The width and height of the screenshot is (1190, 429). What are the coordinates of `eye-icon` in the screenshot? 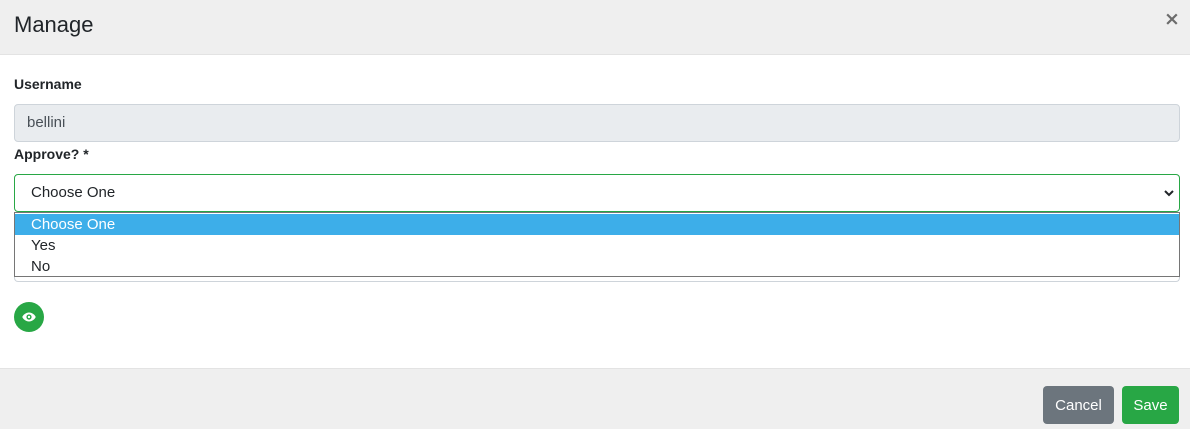 It's located at (29, 317).